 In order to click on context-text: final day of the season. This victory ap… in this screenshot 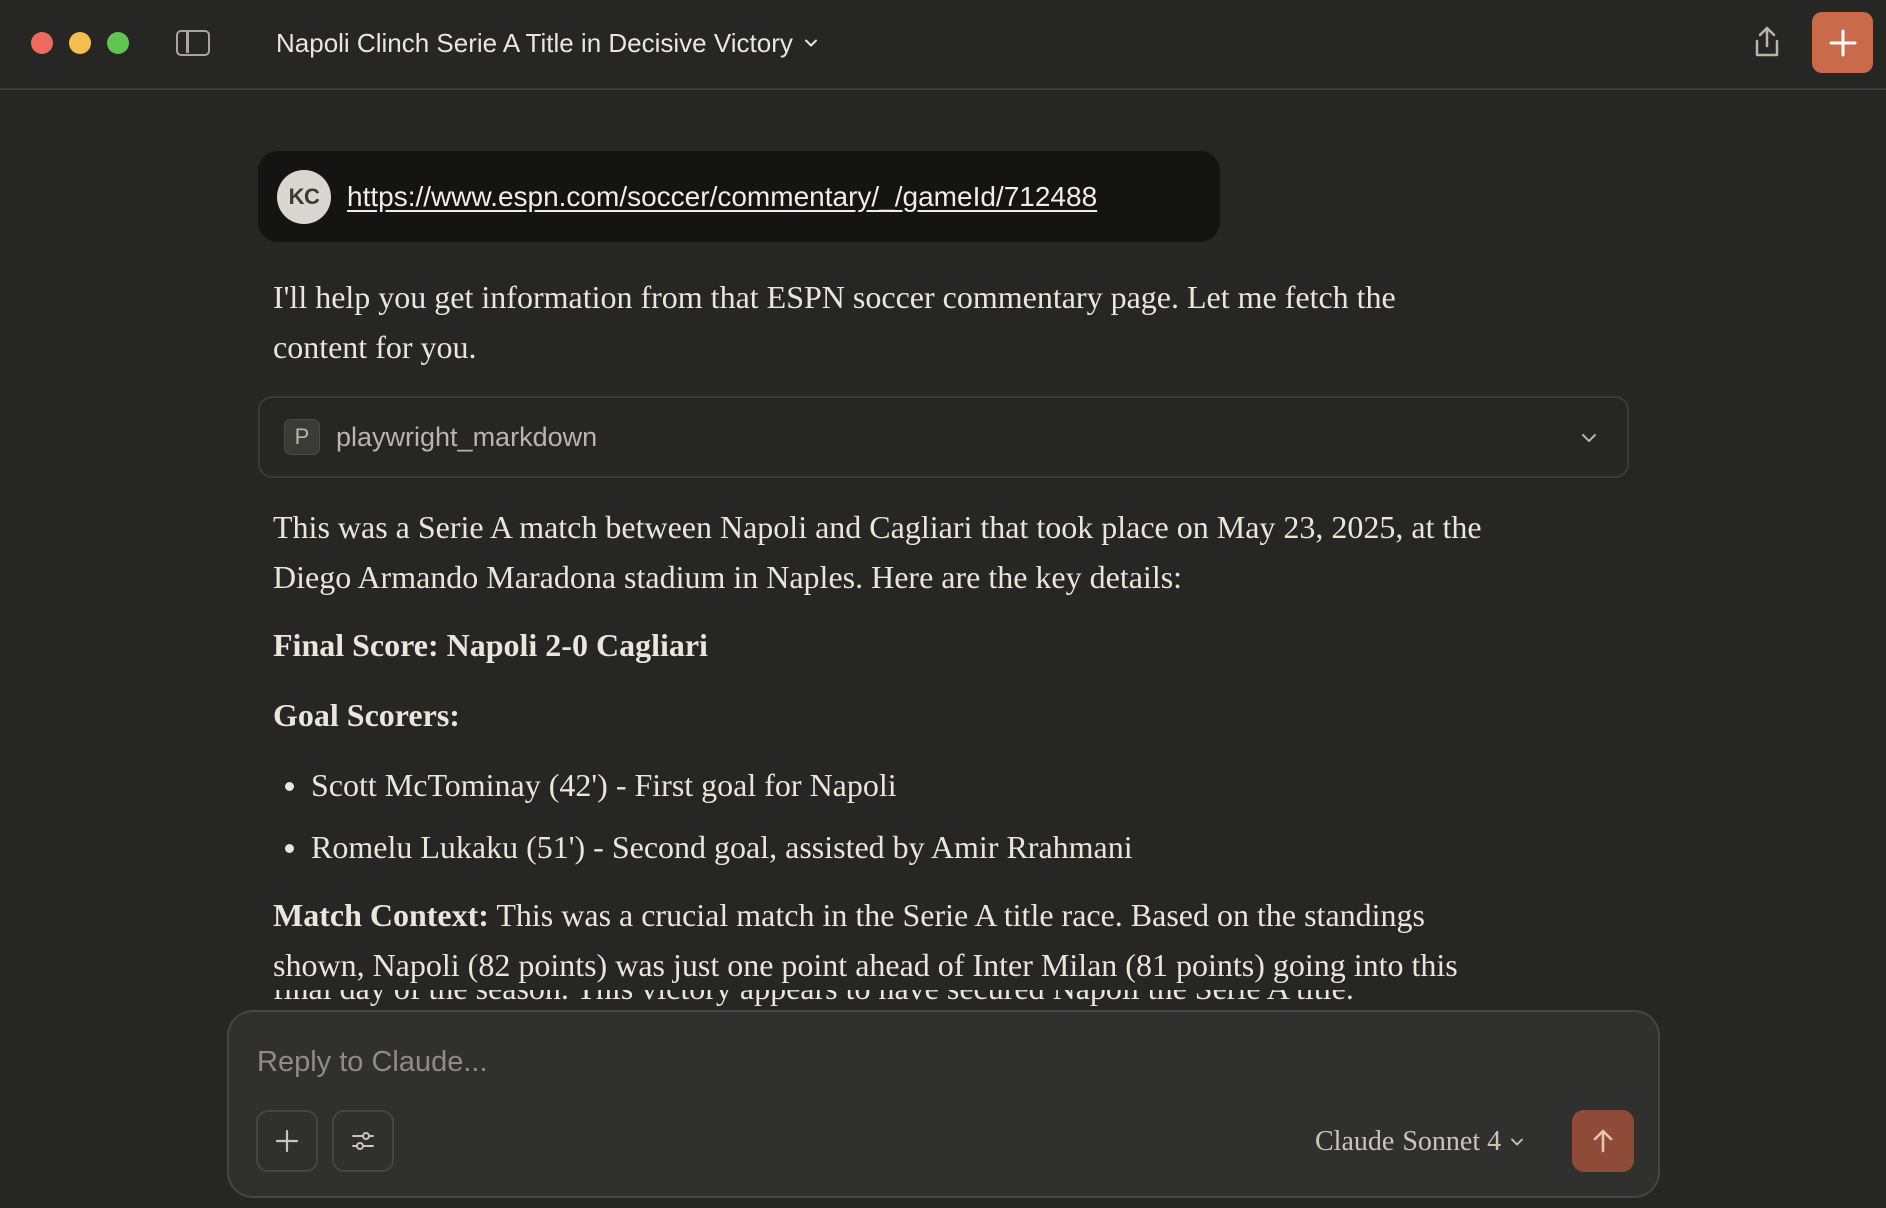, I will do `click(923, 1000)`.